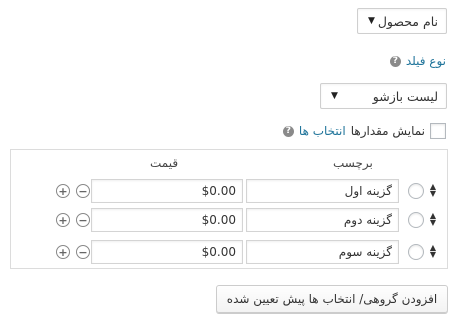 The height and width of the screenshot is (320, 460). Describe the element at coordinates (322, 220) in the screenshot. I see `choice-label-input: گزینه دوم` at that location.